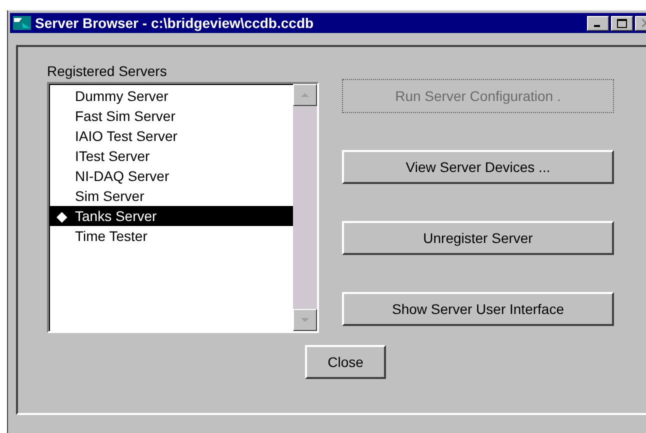 This screenshot has width=646, height=433. What do you see at coordinates (171, 156) in the screenshot?
I see `list-item: ITest Server` at bounding box center [171, 156].